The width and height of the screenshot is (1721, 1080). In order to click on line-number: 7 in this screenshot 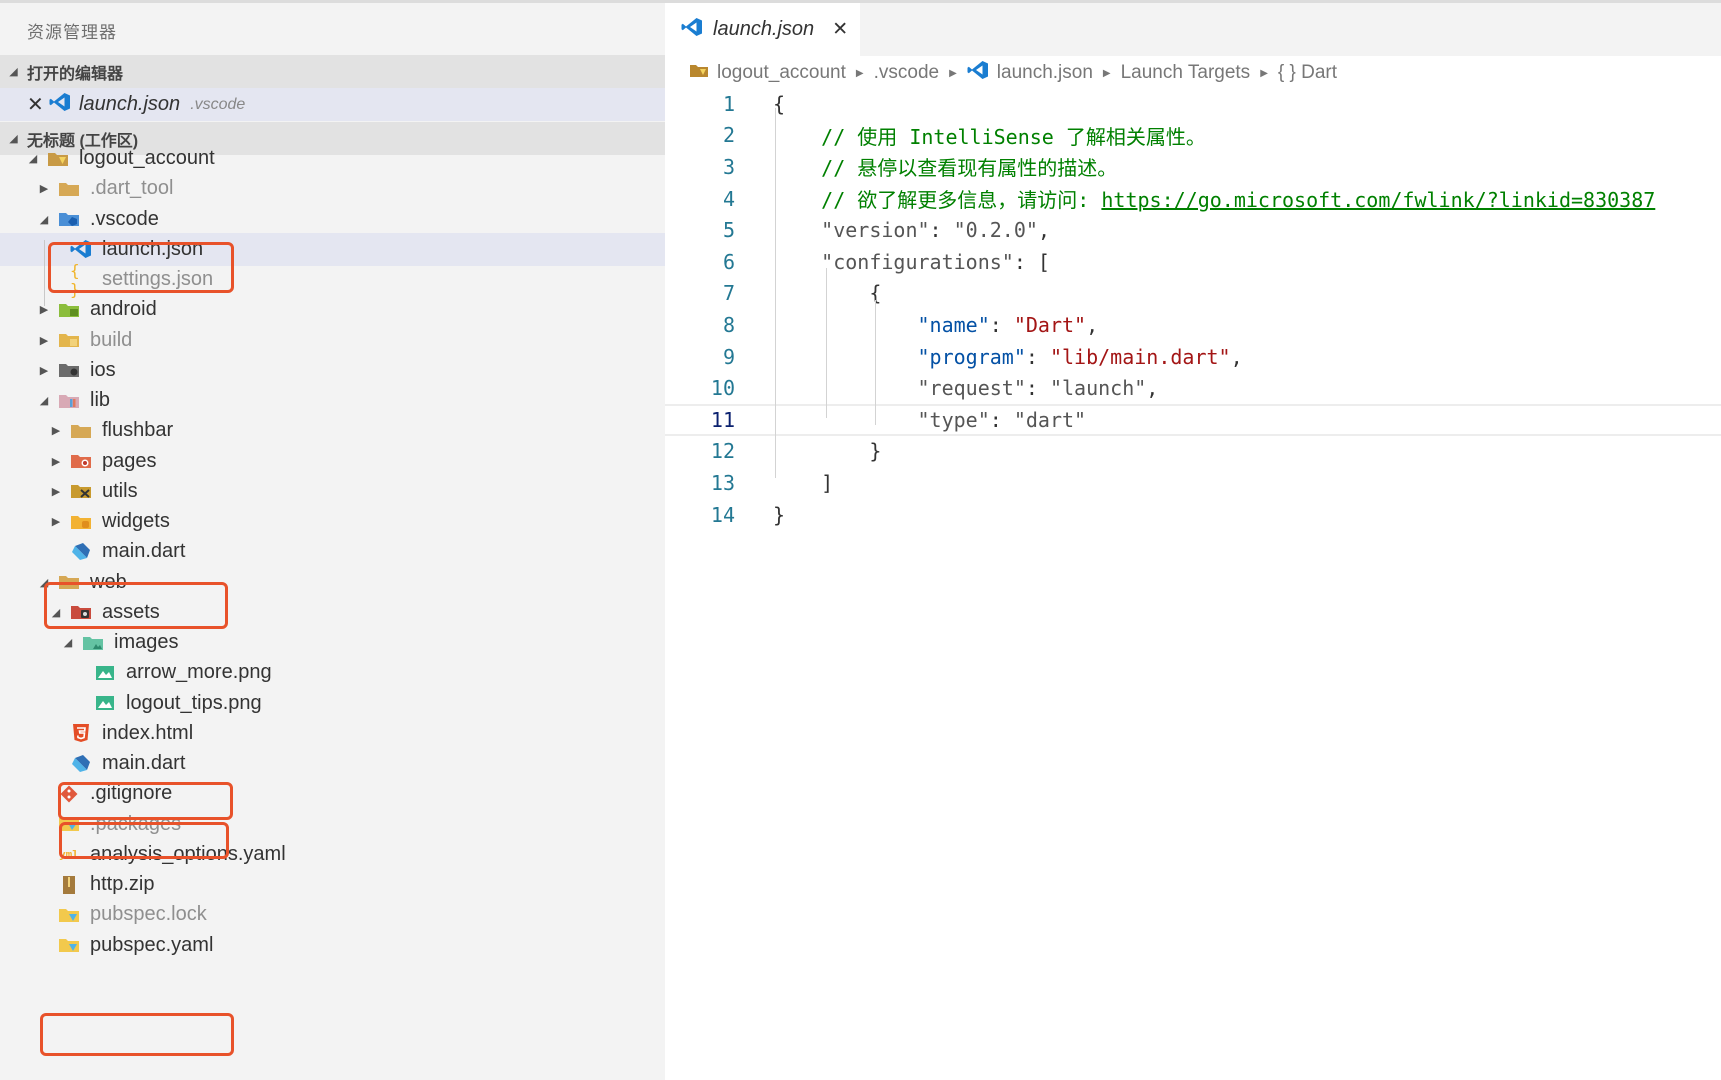, I will do `click(728, 293)`.